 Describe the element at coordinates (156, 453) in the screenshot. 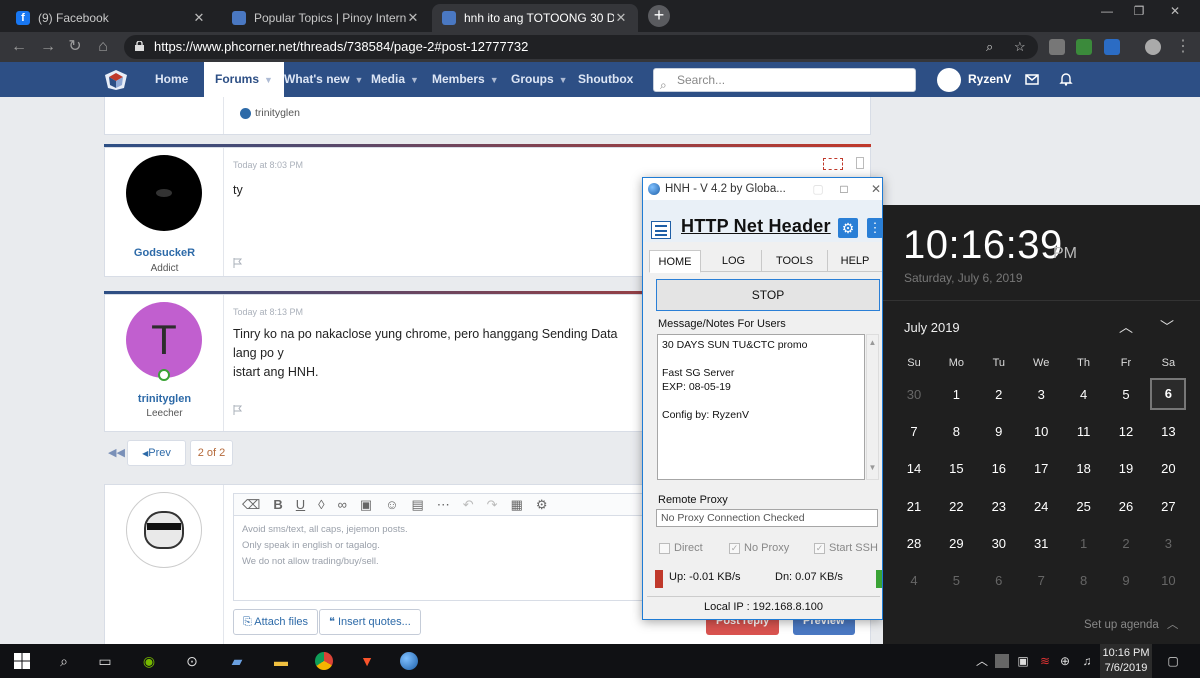

I see `prev-page-button: ◀Prev` at that location.